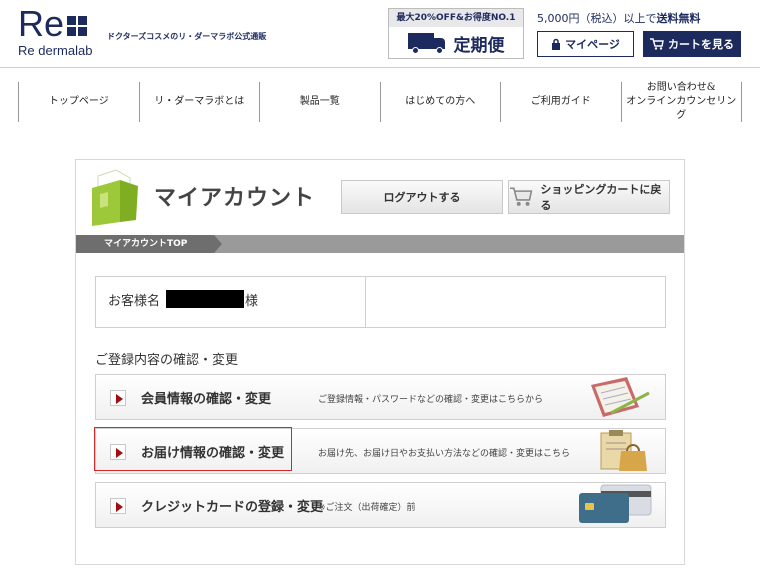 The height and width of the screenshot is (573, 760). What do you see at coordinates (657, 44) in the screenshot?
I see `cart-icon` at bounding box center [657, 44].